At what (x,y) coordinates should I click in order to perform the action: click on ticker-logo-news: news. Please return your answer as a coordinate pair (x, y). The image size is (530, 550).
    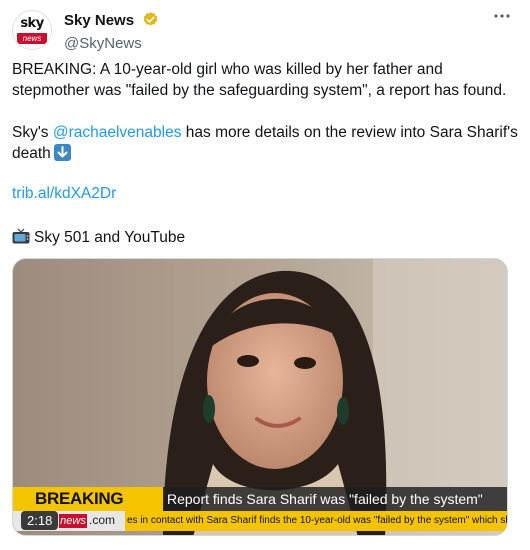
    Looking at the image, I should click on (73, 521).